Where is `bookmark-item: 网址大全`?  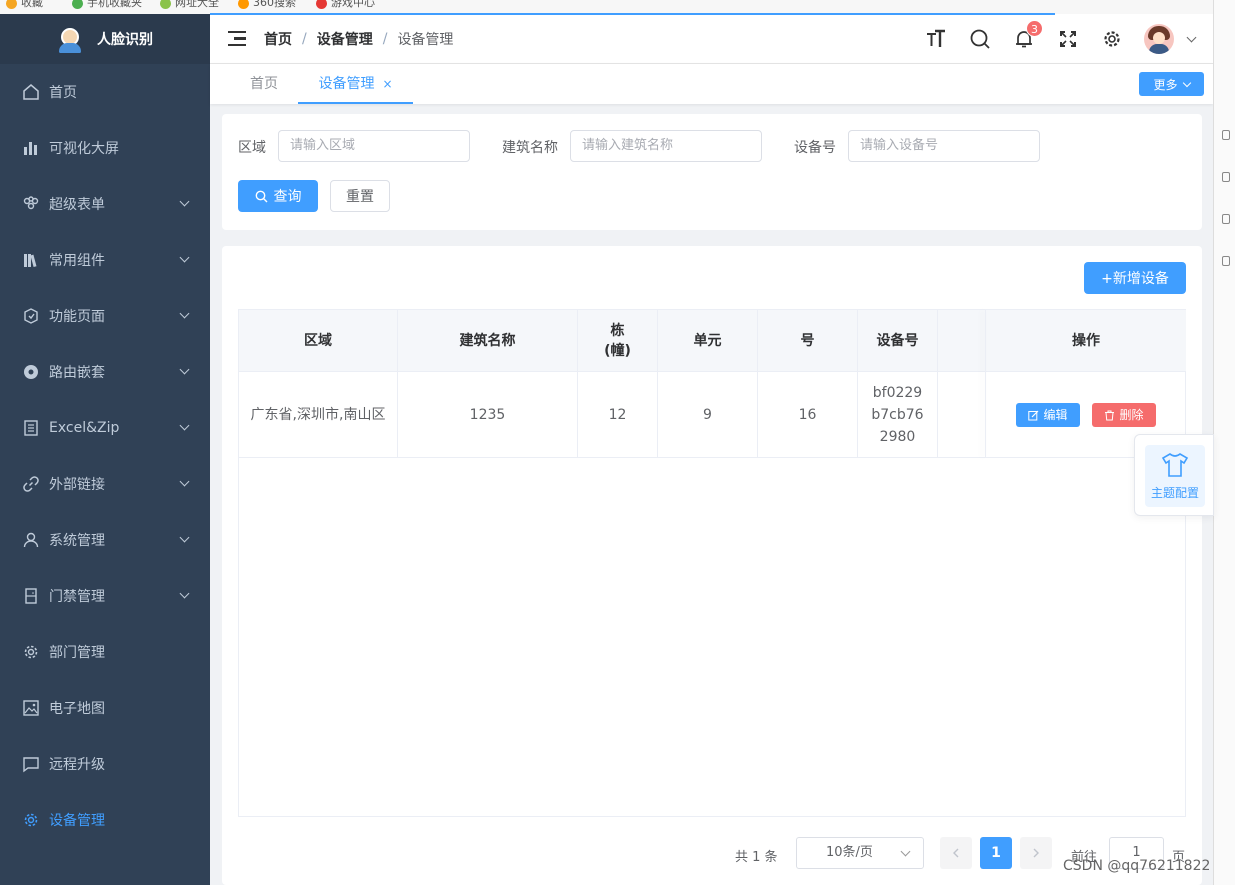 bookmark-item: 网址大全 is located at coordinates (189, 4).